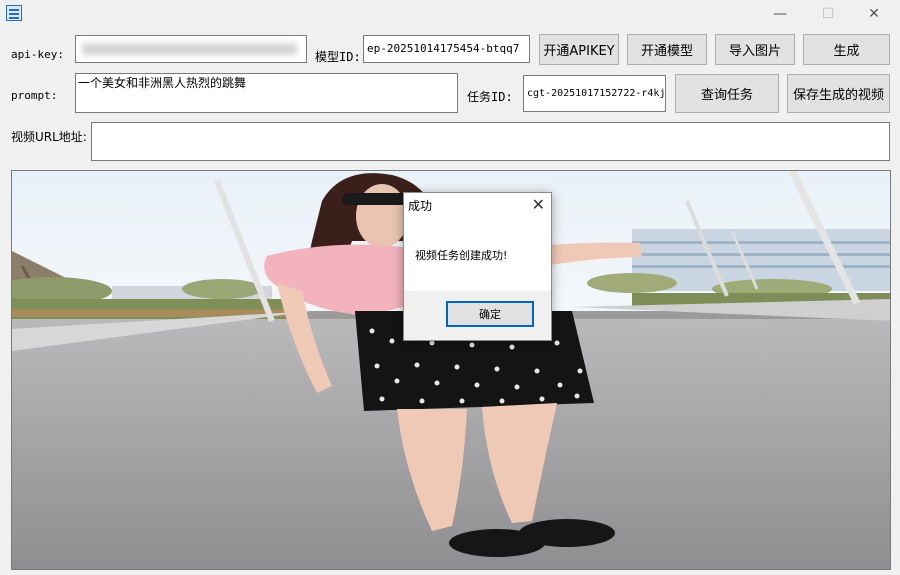 The image size is (900, 575). What do you see at coordinates (14, 13) in the screenshot?
I see `app-icon` at bounding box center [14, 13].